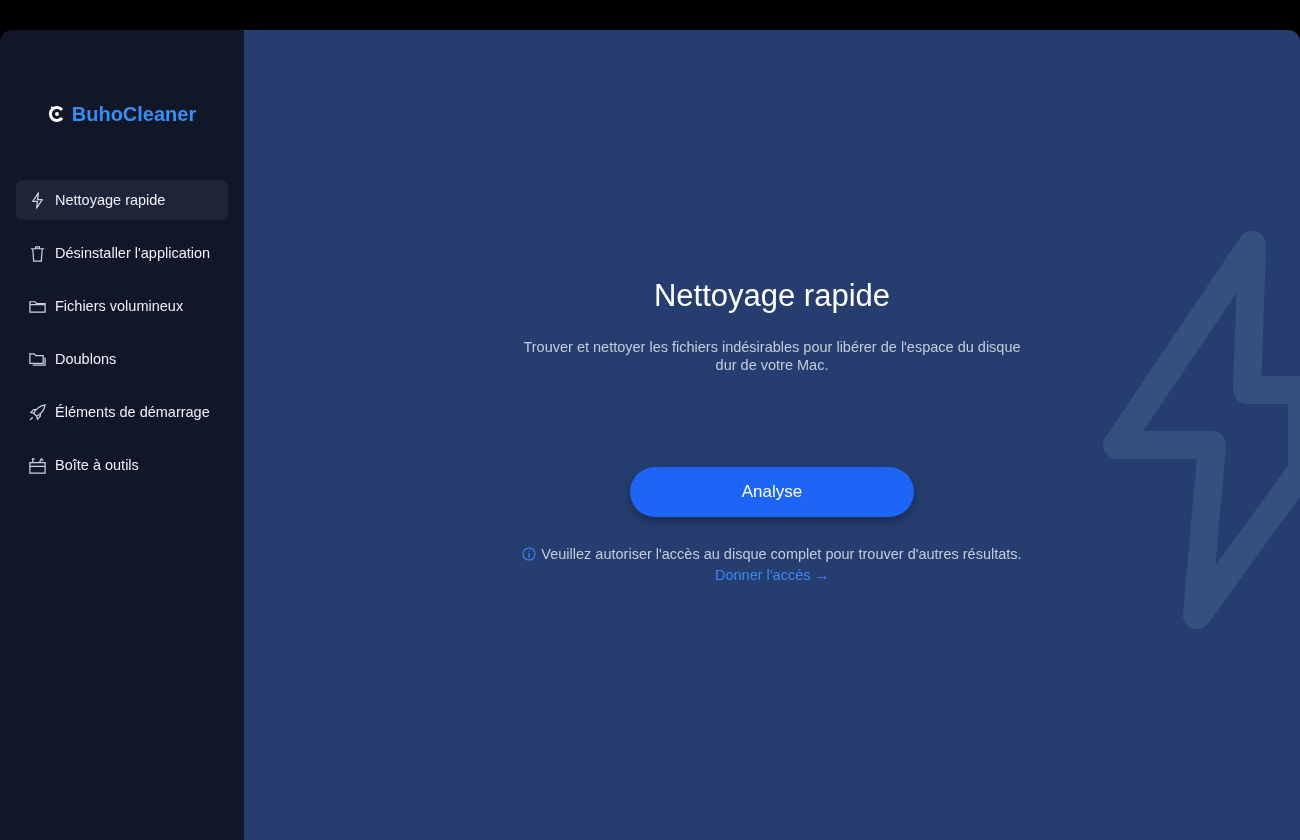 This screenshot has height=840, width=1300. What do you see at coordinates (772, 296) in the screenshot?
I see `page-title: Nettoyage rapide` at bounding box center [772, 296].